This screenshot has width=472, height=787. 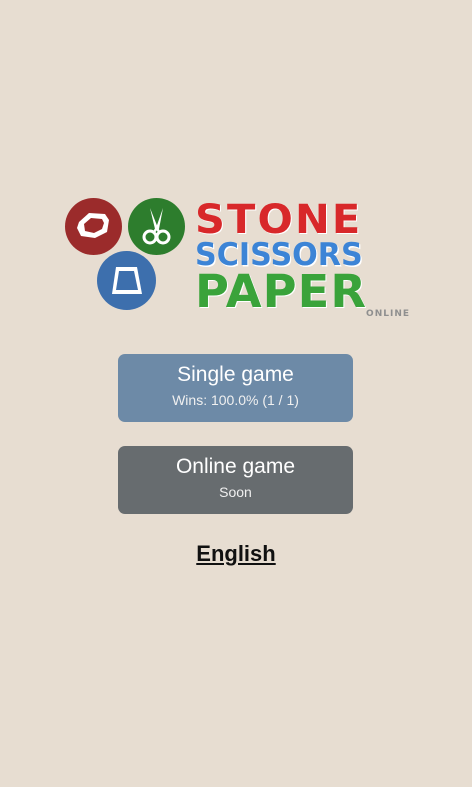 What do you see at coordinates (236, 554) in the screenshot?
I see `language-link: English` at bounding box center [236, 554].